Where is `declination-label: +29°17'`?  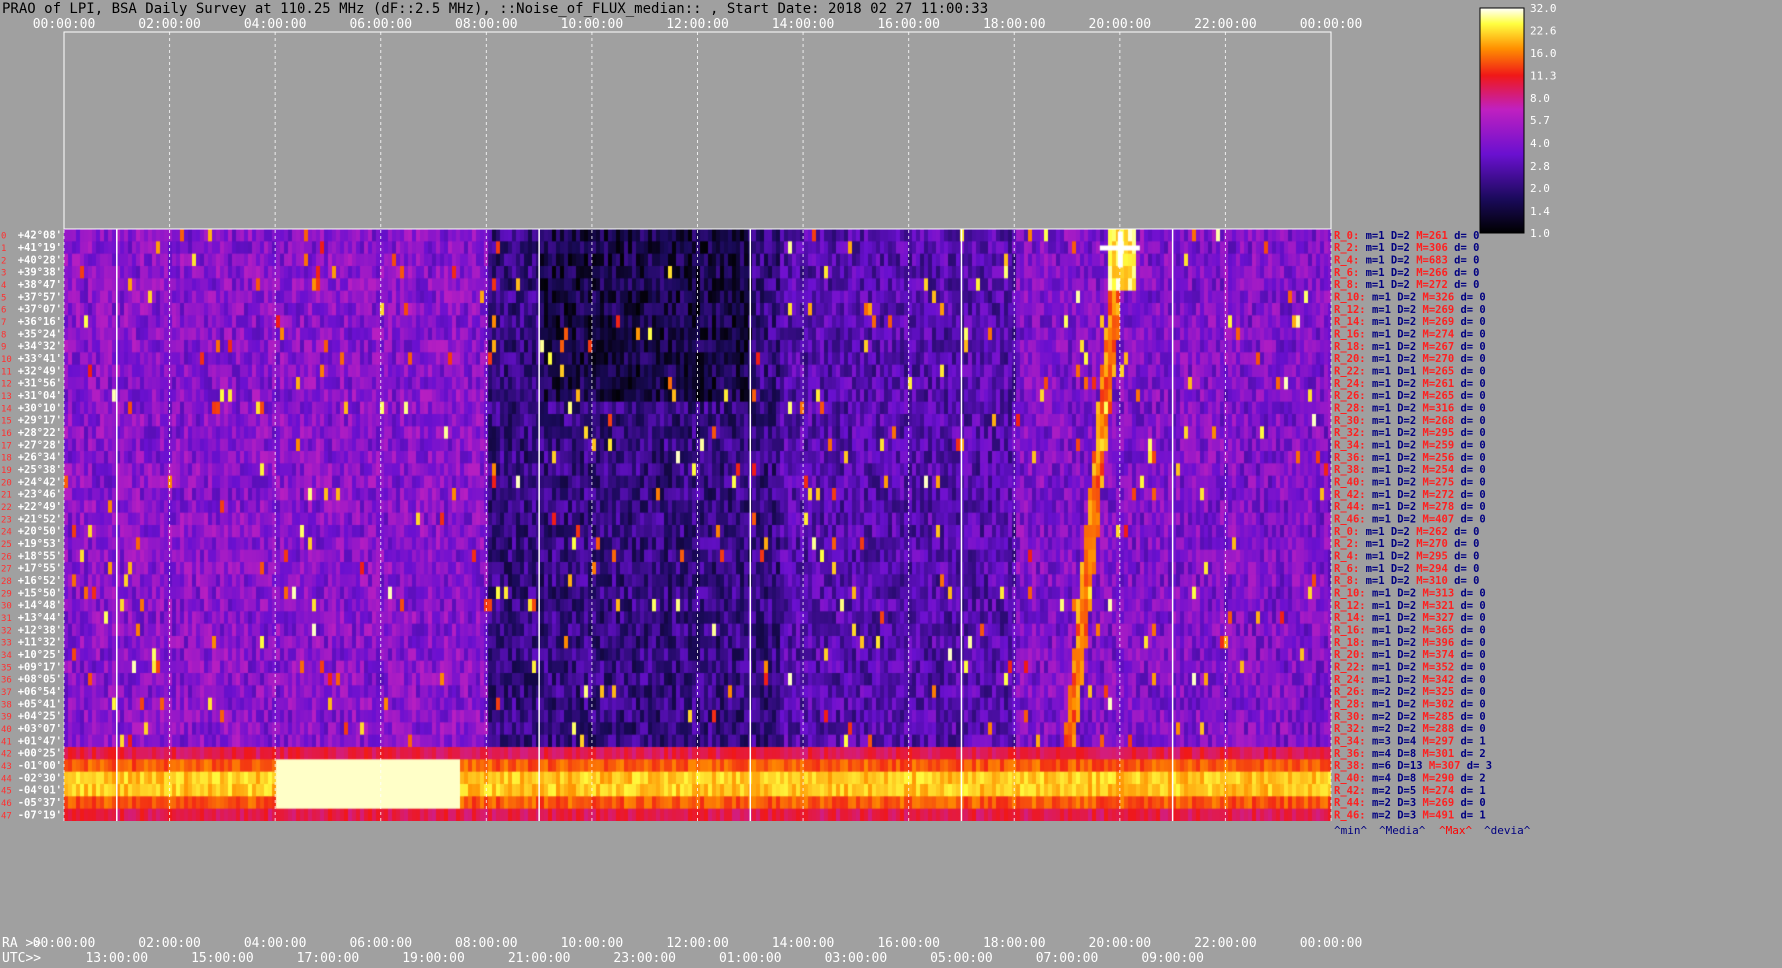 declination-label: +29°17' is located at coordinates (40, 421).